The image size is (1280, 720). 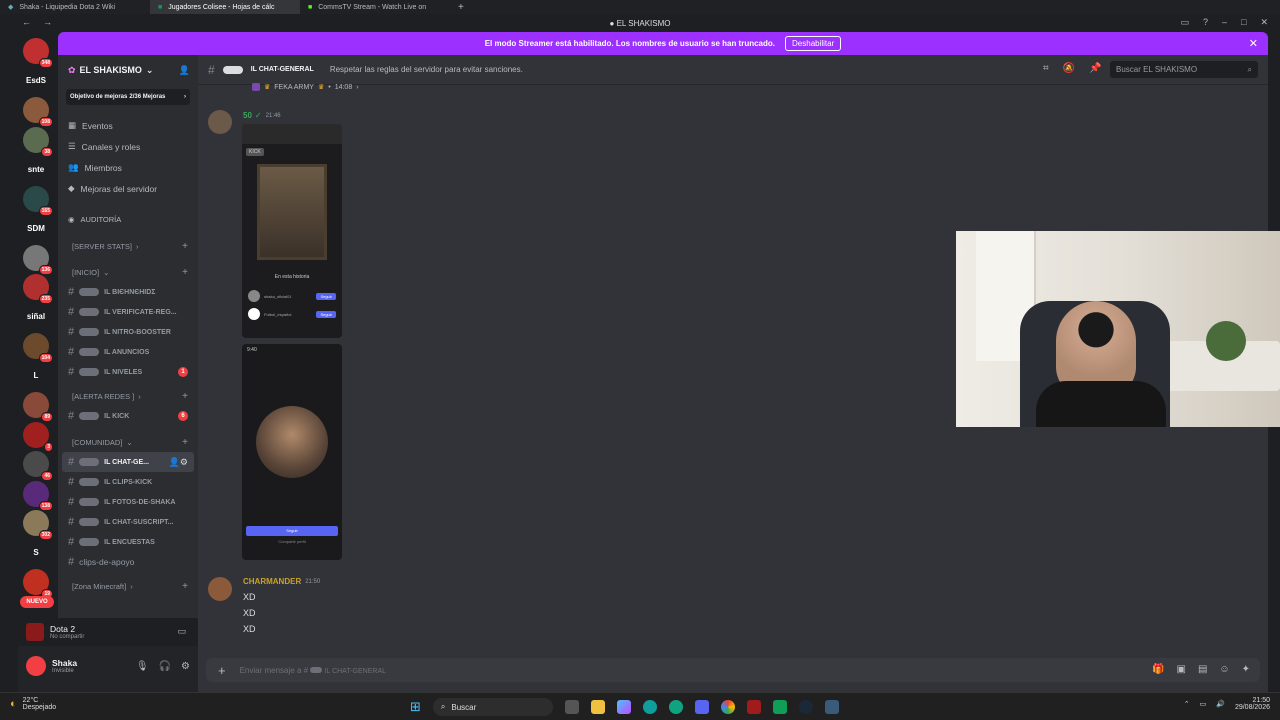 What do you see at coordinates (461, 7) in the screenshot?
I see `new-tab-icon: +` at bounding box center [461, 7].